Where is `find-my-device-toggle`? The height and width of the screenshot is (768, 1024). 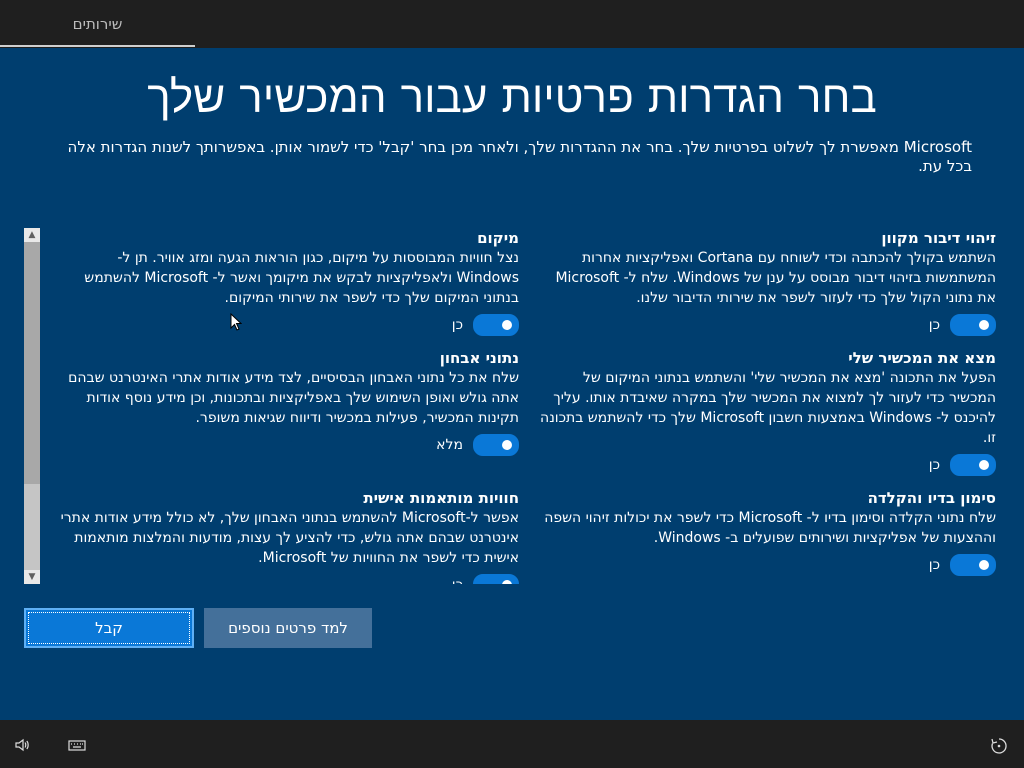
find-my-device-toggle is located at coordinates (973, 465).